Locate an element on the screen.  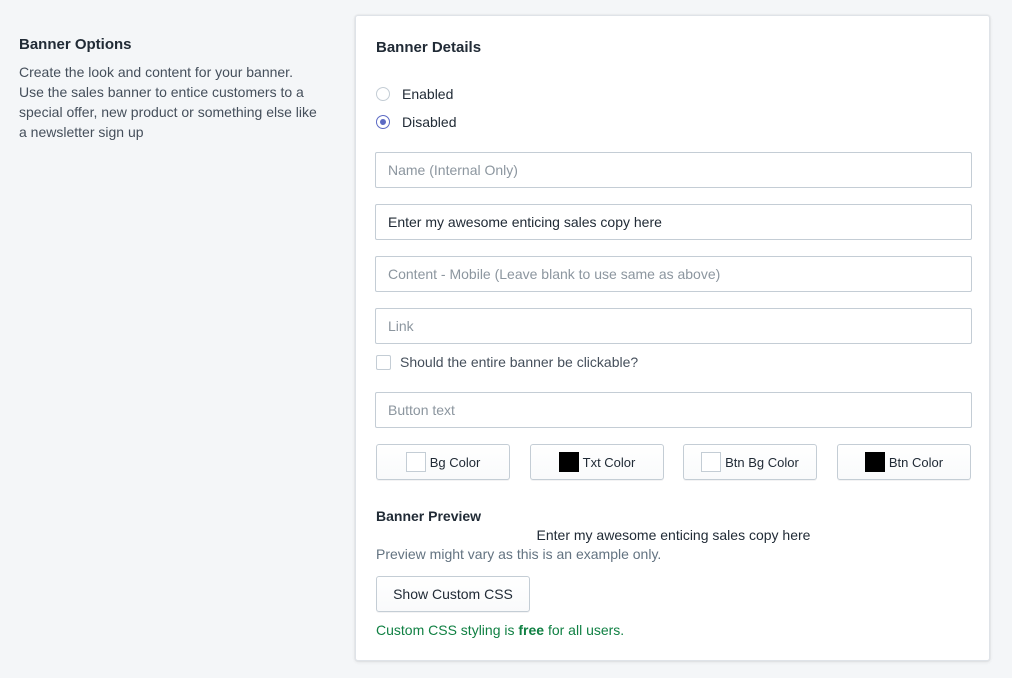
bg-color-swatch is located at coordinates (415, 462).